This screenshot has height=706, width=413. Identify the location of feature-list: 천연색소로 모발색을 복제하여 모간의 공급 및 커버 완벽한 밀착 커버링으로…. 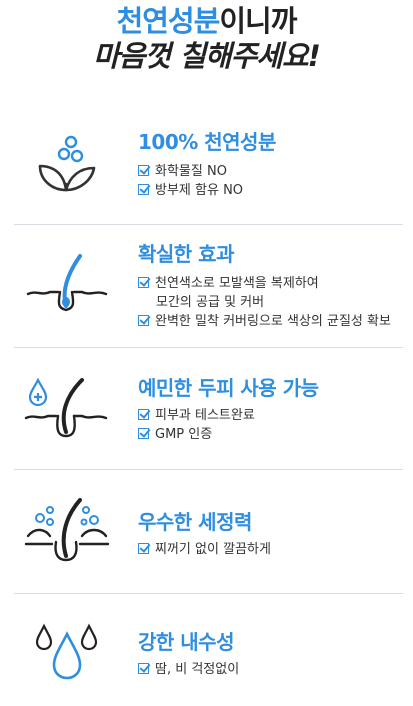
(264, 302).